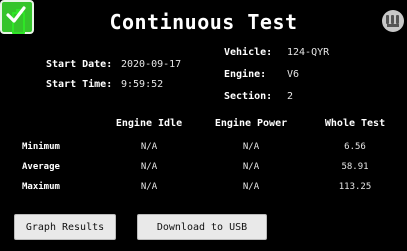 The height and width of the screenshot is (251, 407). What do you see at coordinates (149, 147) in the screenshot?
I see `cell-minimum-engine-idle: N/A` at bounding box center [149, 147].